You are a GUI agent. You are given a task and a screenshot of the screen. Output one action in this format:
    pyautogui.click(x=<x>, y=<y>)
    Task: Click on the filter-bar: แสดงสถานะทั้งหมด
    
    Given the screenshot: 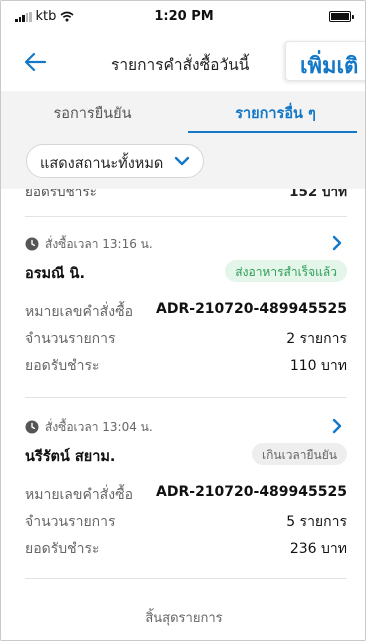 What is the action you would take?
    pyautogui.click(x=183, y=161)
    